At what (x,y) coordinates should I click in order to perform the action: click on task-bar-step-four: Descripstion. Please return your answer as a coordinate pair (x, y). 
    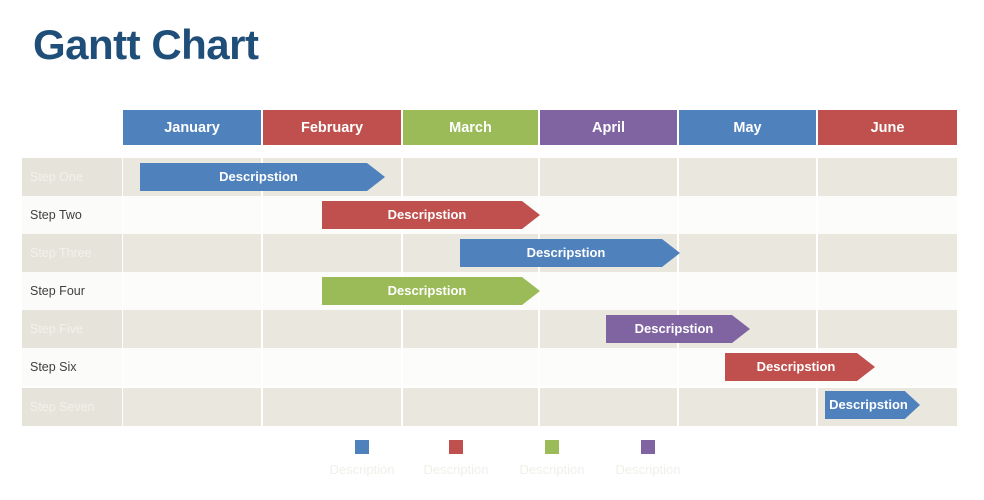
    Looking at the image, I should click on (431, 291).